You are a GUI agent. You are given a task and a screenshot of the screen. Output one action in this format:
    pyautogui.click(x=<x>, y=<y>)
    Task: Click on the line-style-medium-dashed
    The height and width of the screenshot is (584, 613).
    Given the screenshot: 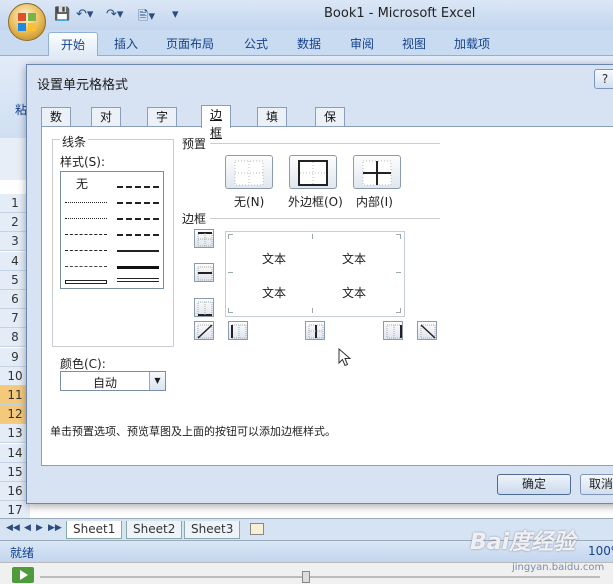 What is the action you would take?
    pyautogui.click(x=138, y=235)
    